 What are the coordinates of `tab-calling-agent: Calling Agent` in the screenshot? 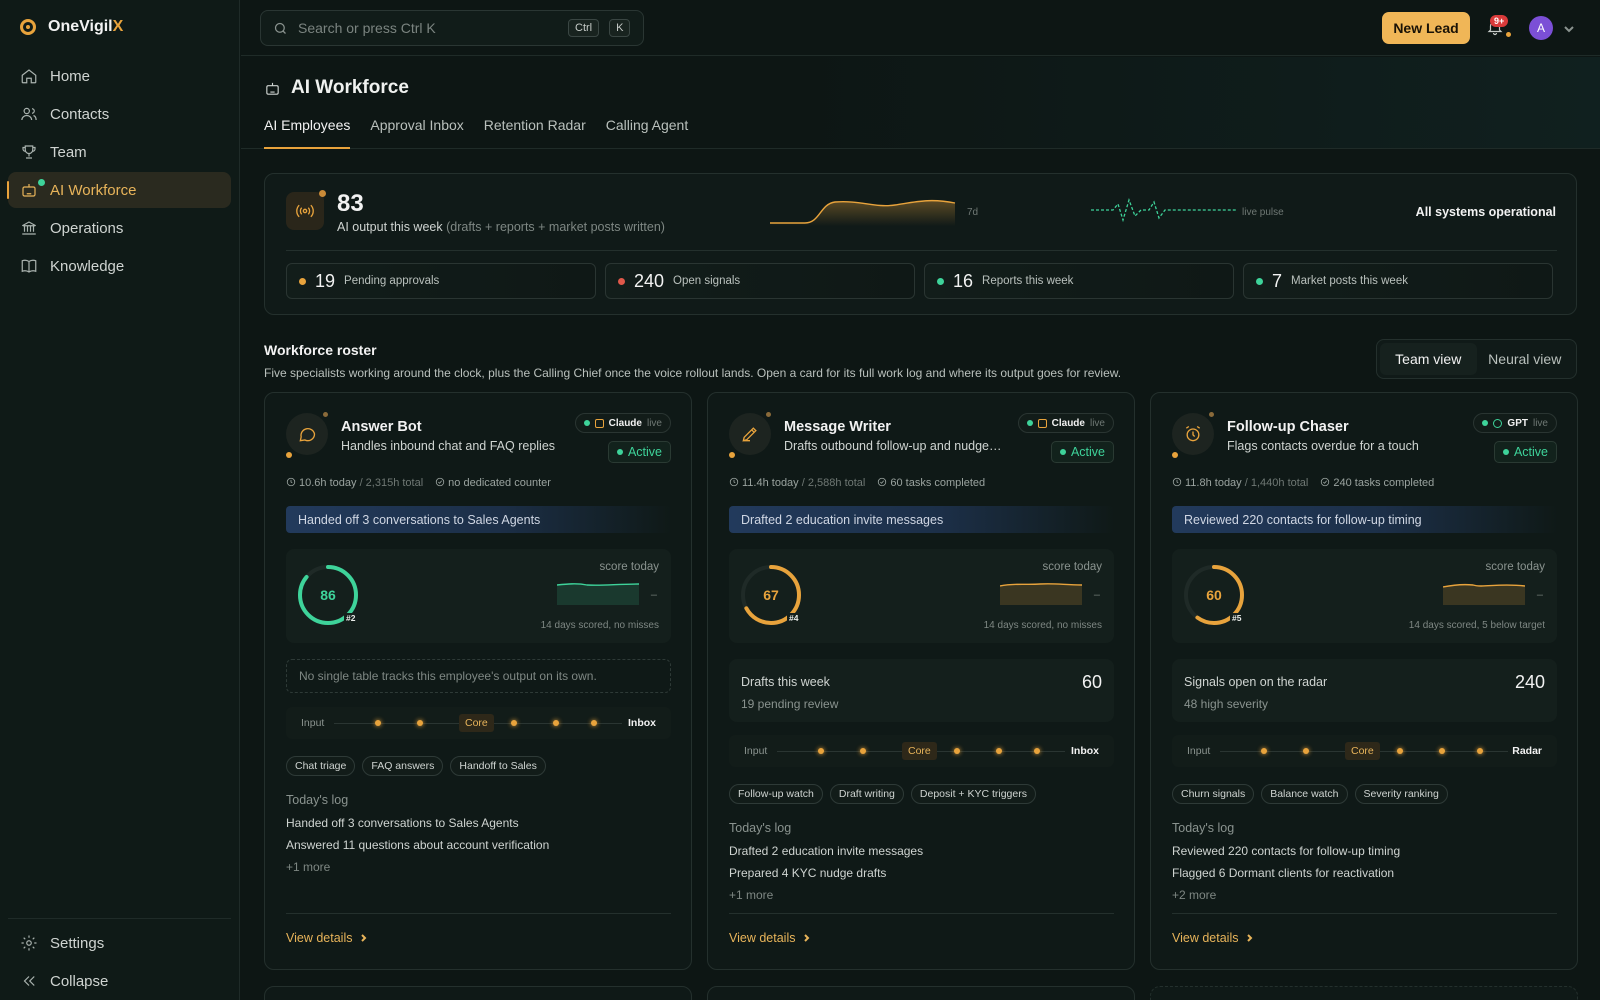 It's located at (647, 133).